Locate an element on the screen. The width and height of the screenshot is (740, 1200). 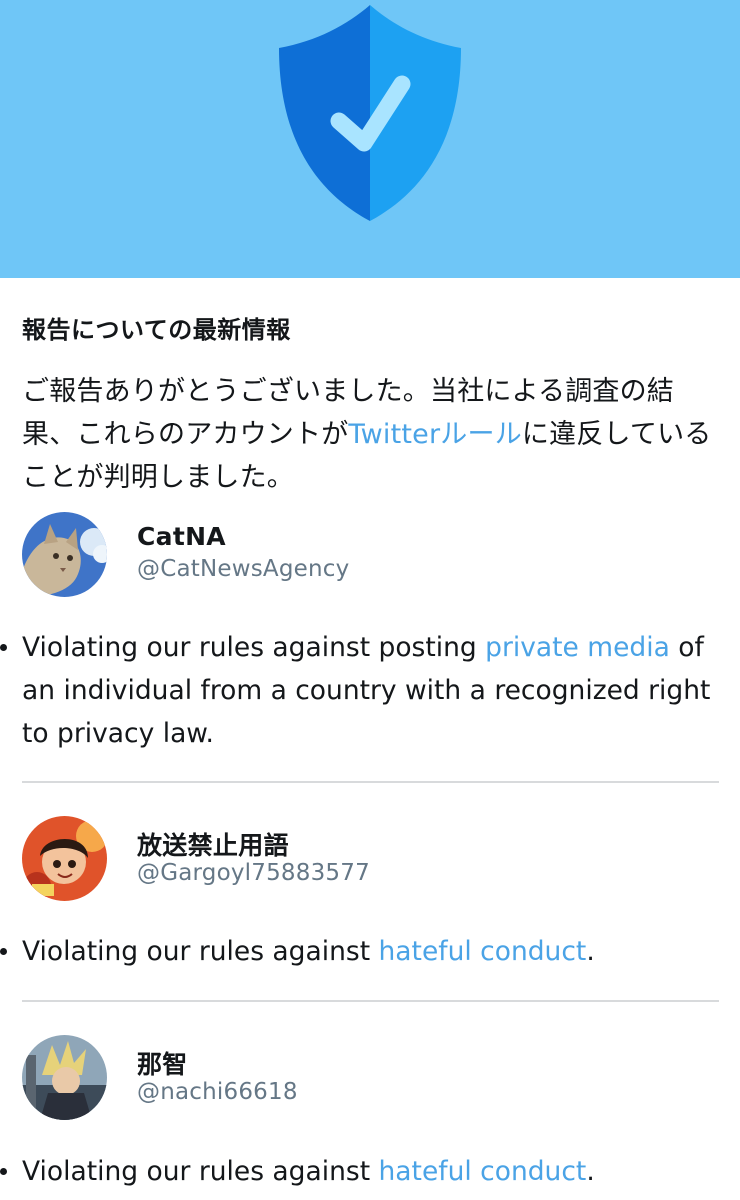
page-title: 報告についての最新情報 is located at coordinates (156, 330).